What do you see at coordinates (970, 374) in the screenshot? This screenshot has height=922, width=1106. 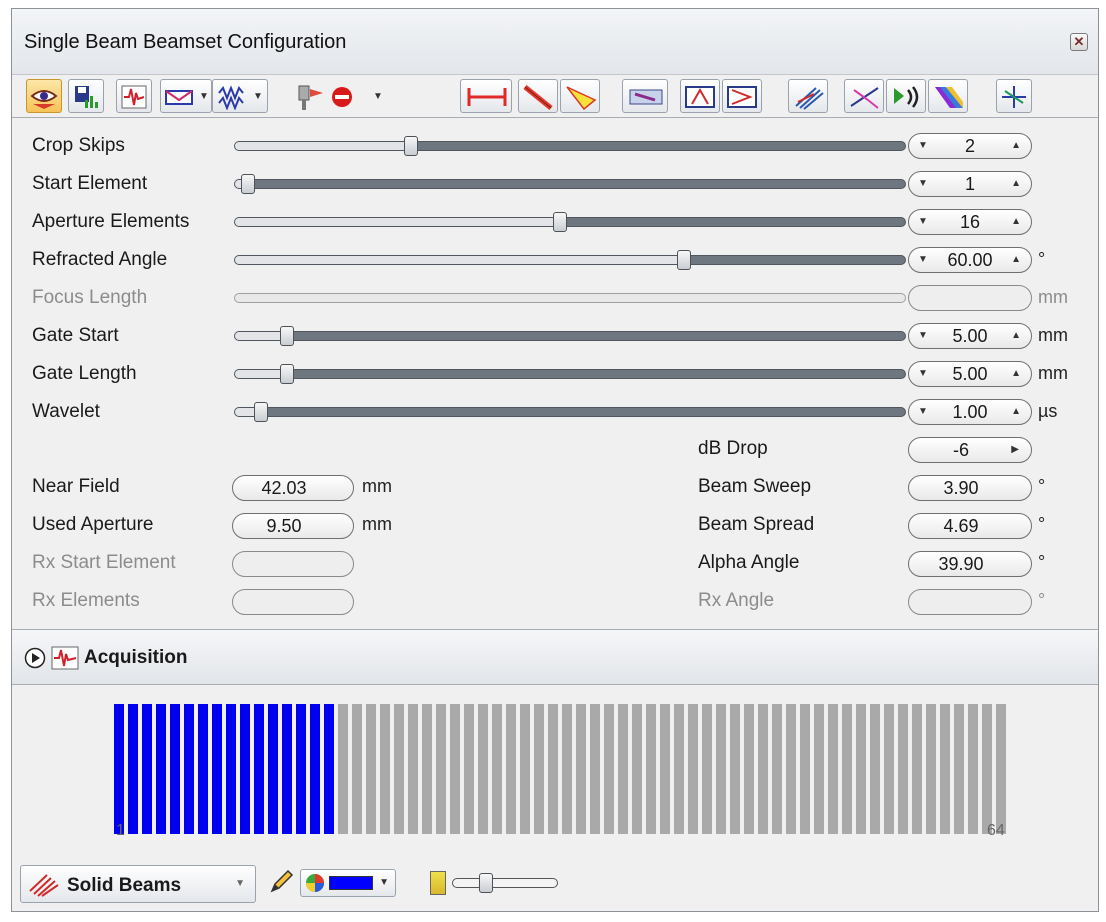 I see `gate-length-spinbox: ▼ 5.00 ▲` at bounding box center [970, 374].